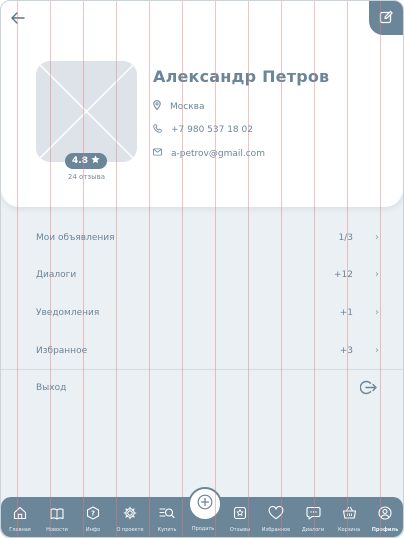  I want to click on nav-item-dialogs: Диалоги, so click(313, 517).